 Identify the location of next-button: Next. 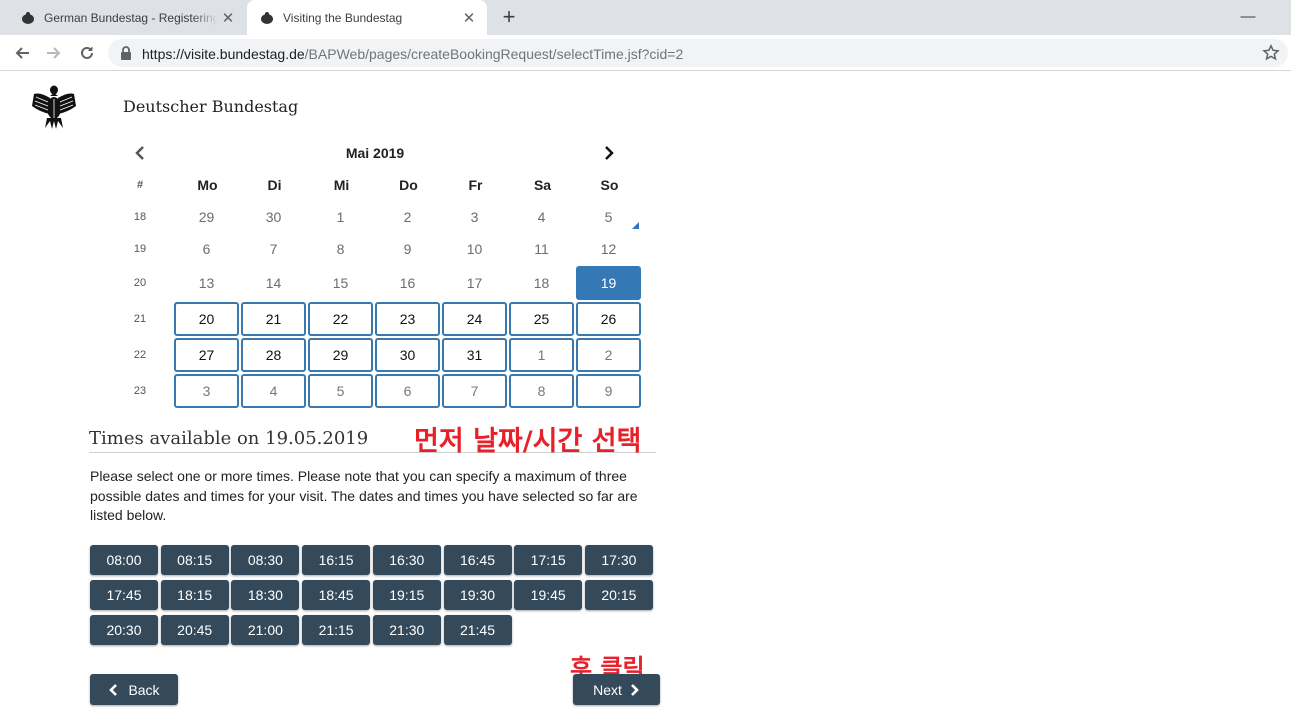
(616, 689).